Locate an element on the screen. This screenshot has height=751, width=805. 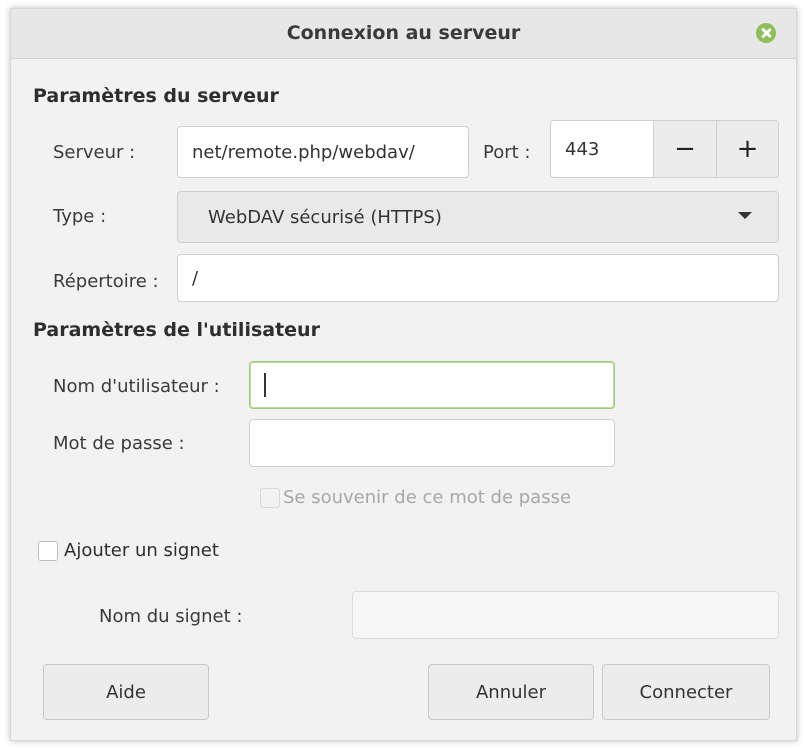
username-input is located at coordinates (432, 385).